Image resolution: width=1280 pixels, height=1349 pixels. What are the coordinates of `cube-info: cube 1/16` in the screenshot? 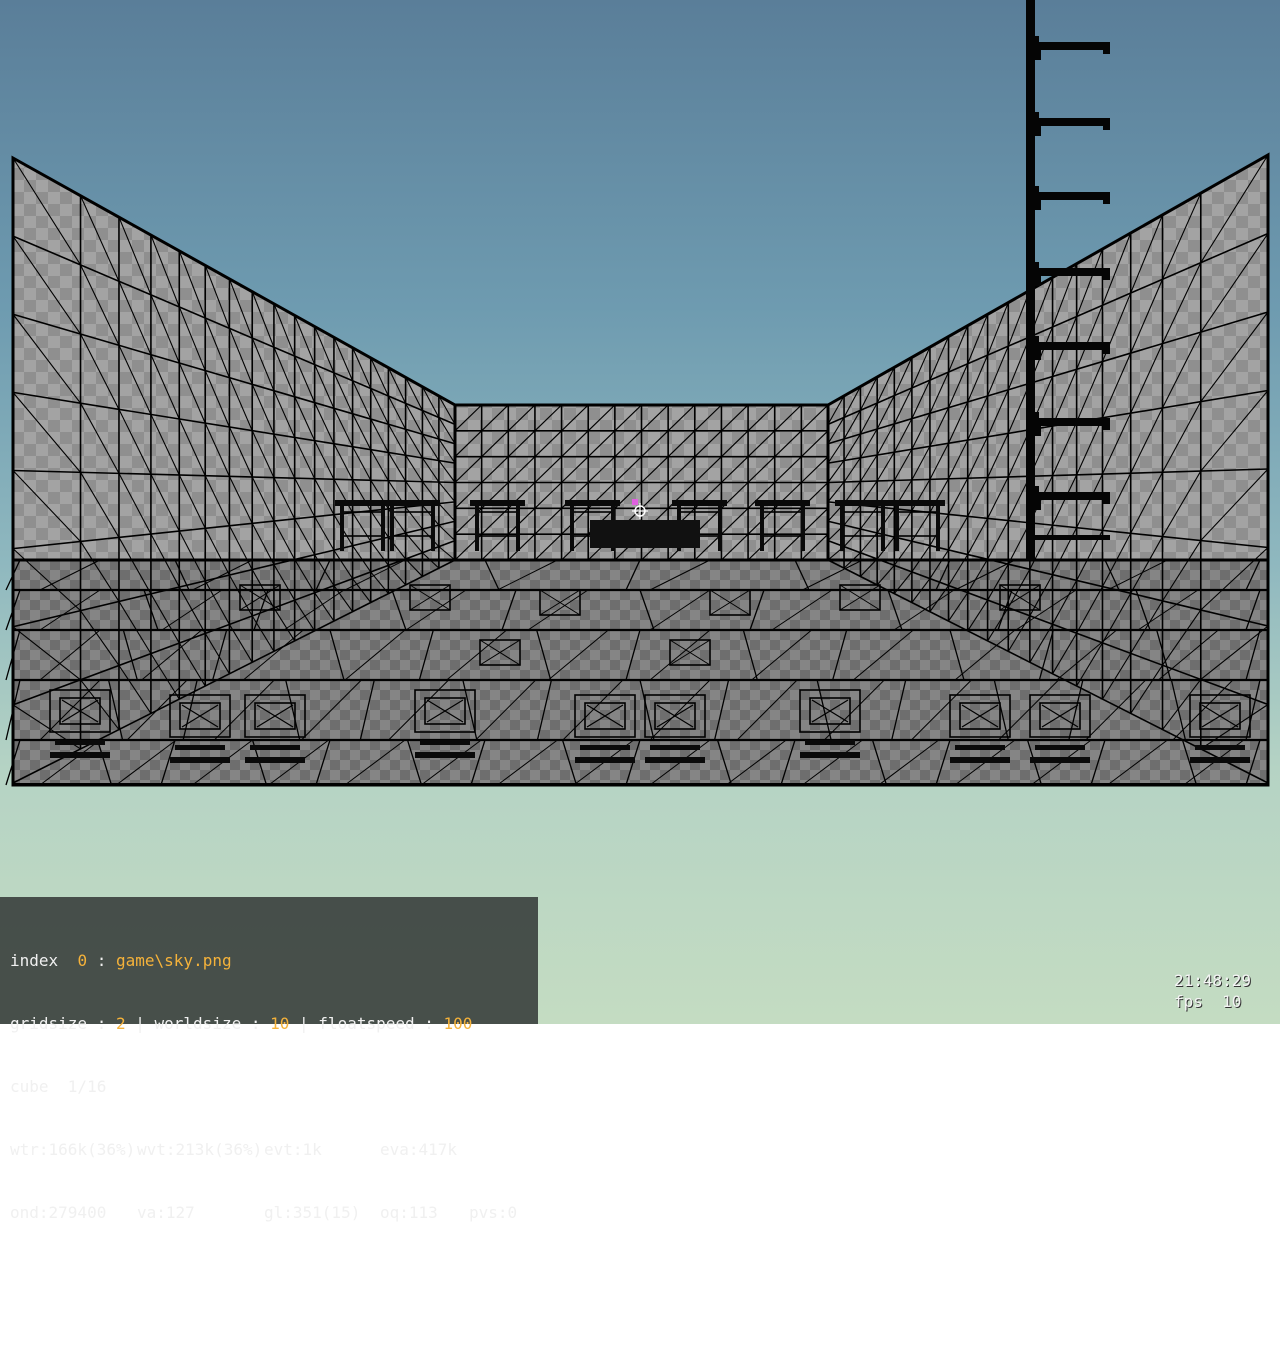 It's located at (58, 1086).